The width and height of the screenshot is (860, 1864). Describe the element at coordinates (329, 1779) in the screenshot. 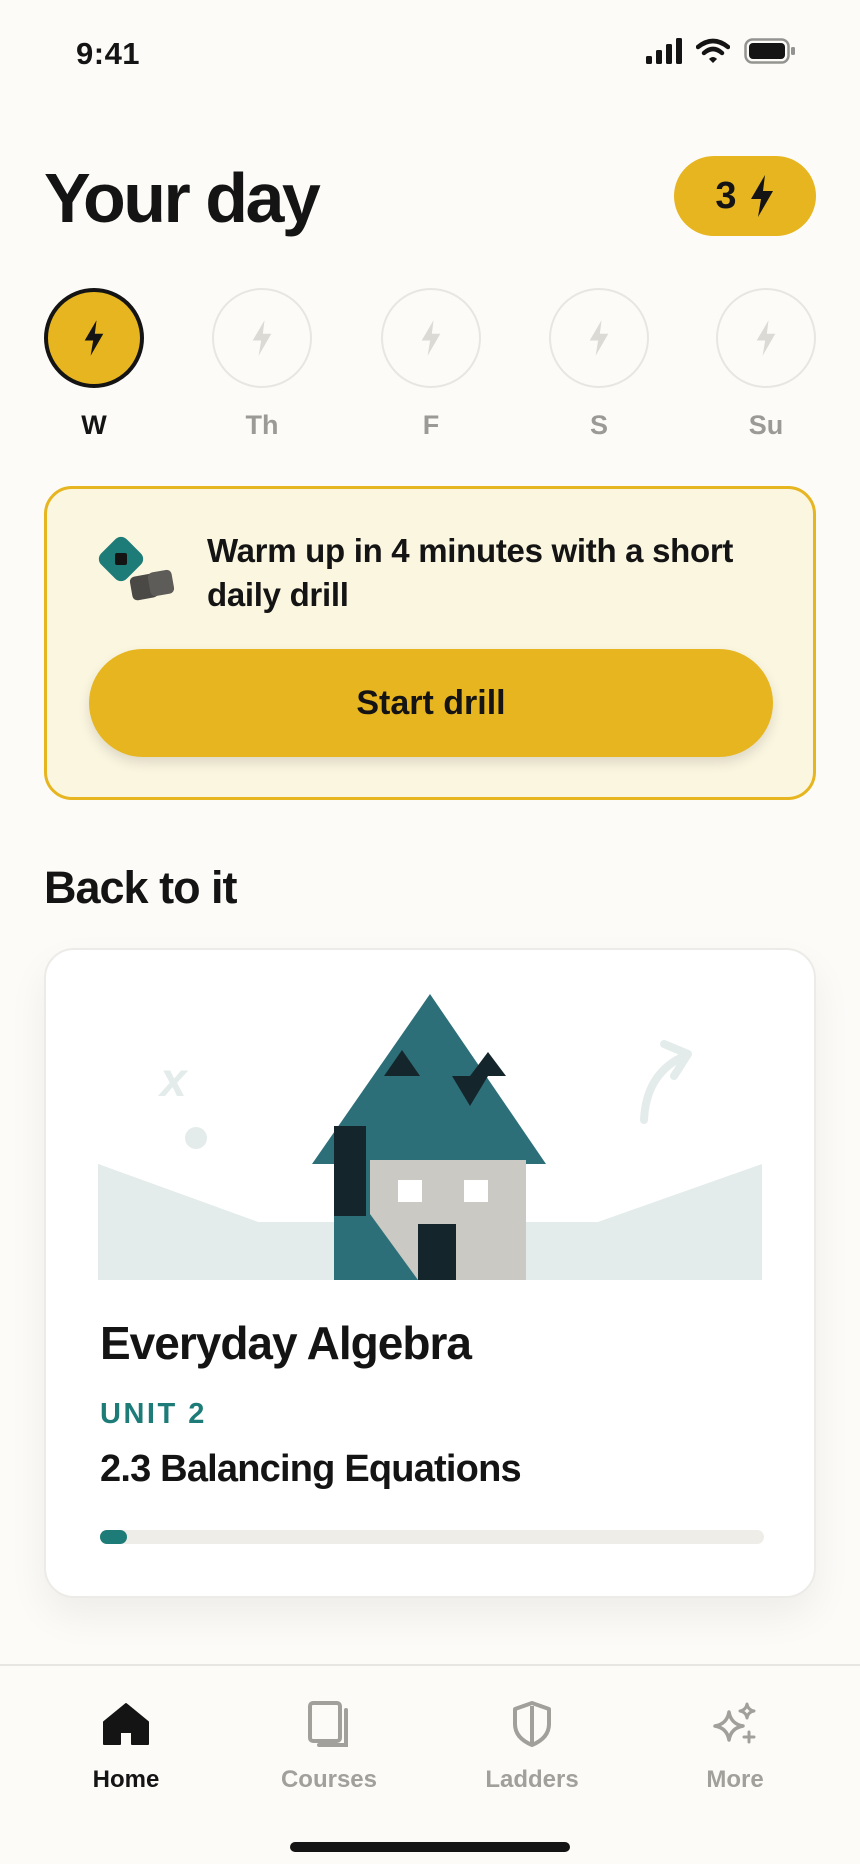

I see `tab-label: Courses` at that location.